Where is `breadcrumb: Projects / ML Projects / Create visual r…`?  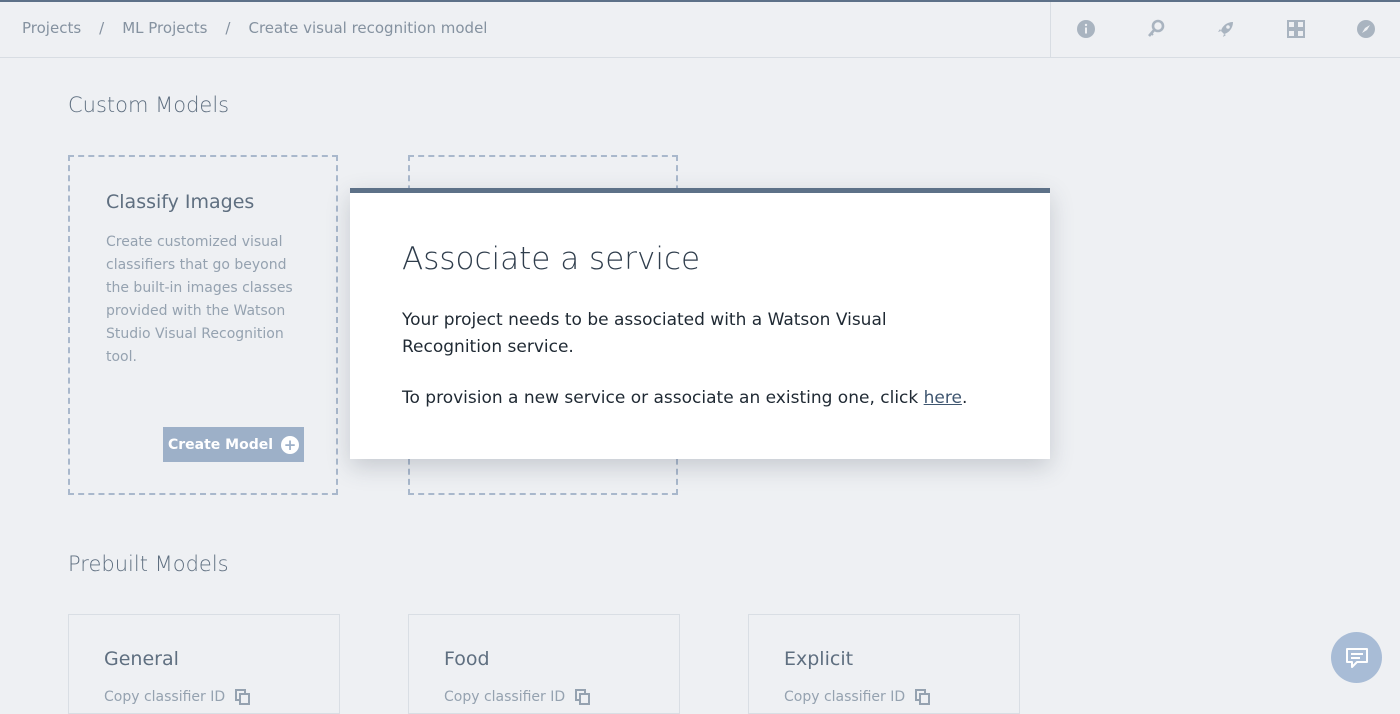
breadcrumb: Projects / ML Projects / Create visual r… is located at coordinates (254, 28).